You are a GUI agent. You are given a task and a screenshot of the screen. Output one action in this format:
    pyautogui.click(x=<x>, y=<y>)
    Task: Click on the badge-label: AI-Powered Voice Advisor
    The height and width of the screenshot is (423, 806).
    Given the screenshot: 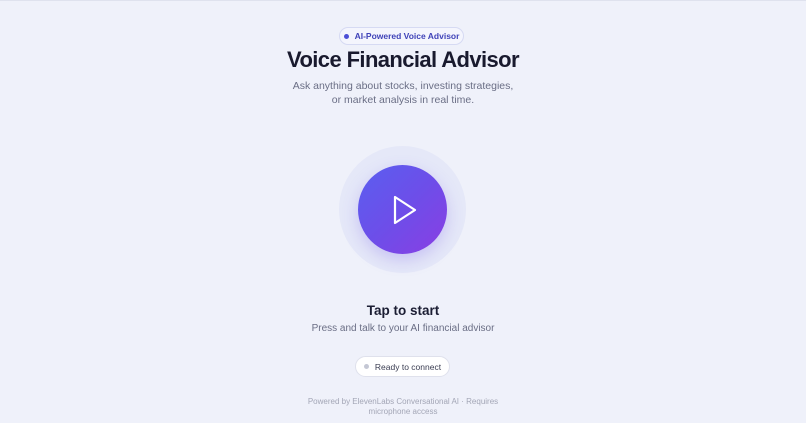 What is the action you would take?
    pyautogui.click(x=407, y=36)
    